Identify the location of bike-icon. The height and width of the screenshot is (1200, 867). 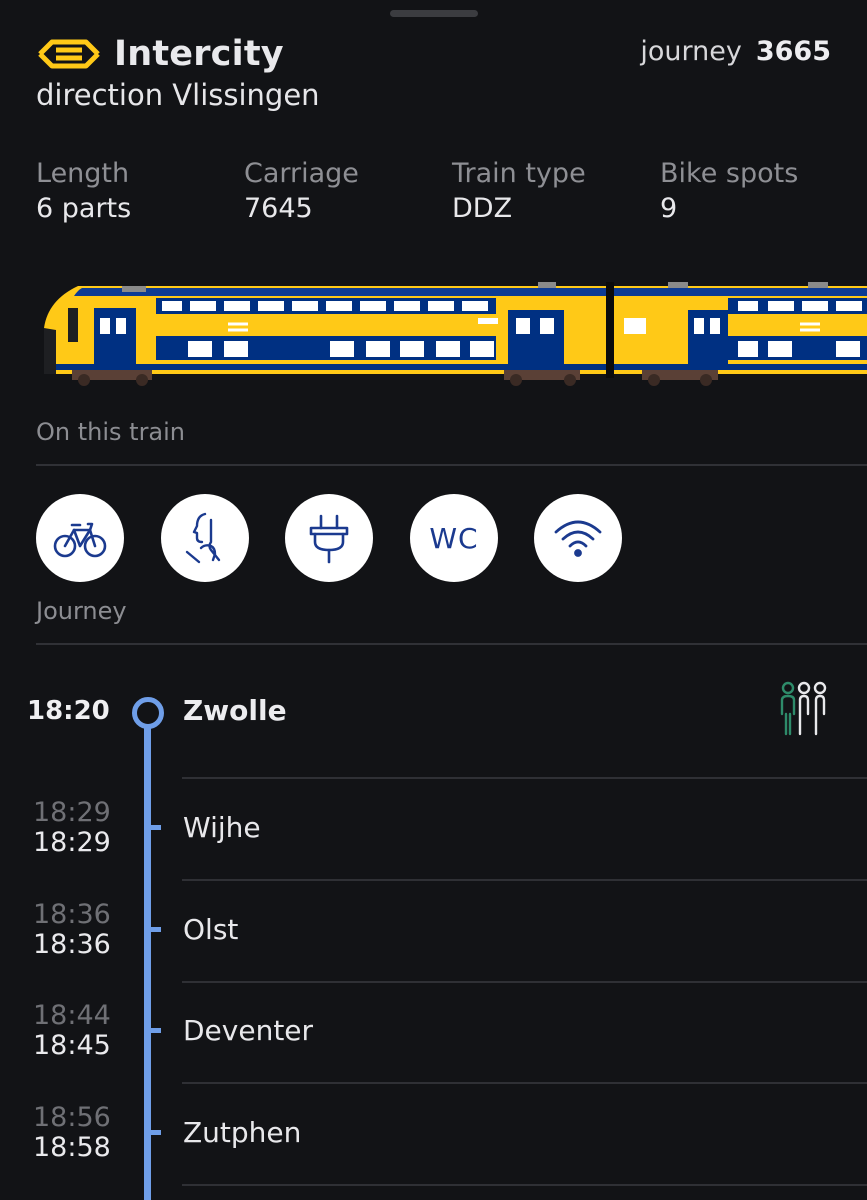
(80, 540).